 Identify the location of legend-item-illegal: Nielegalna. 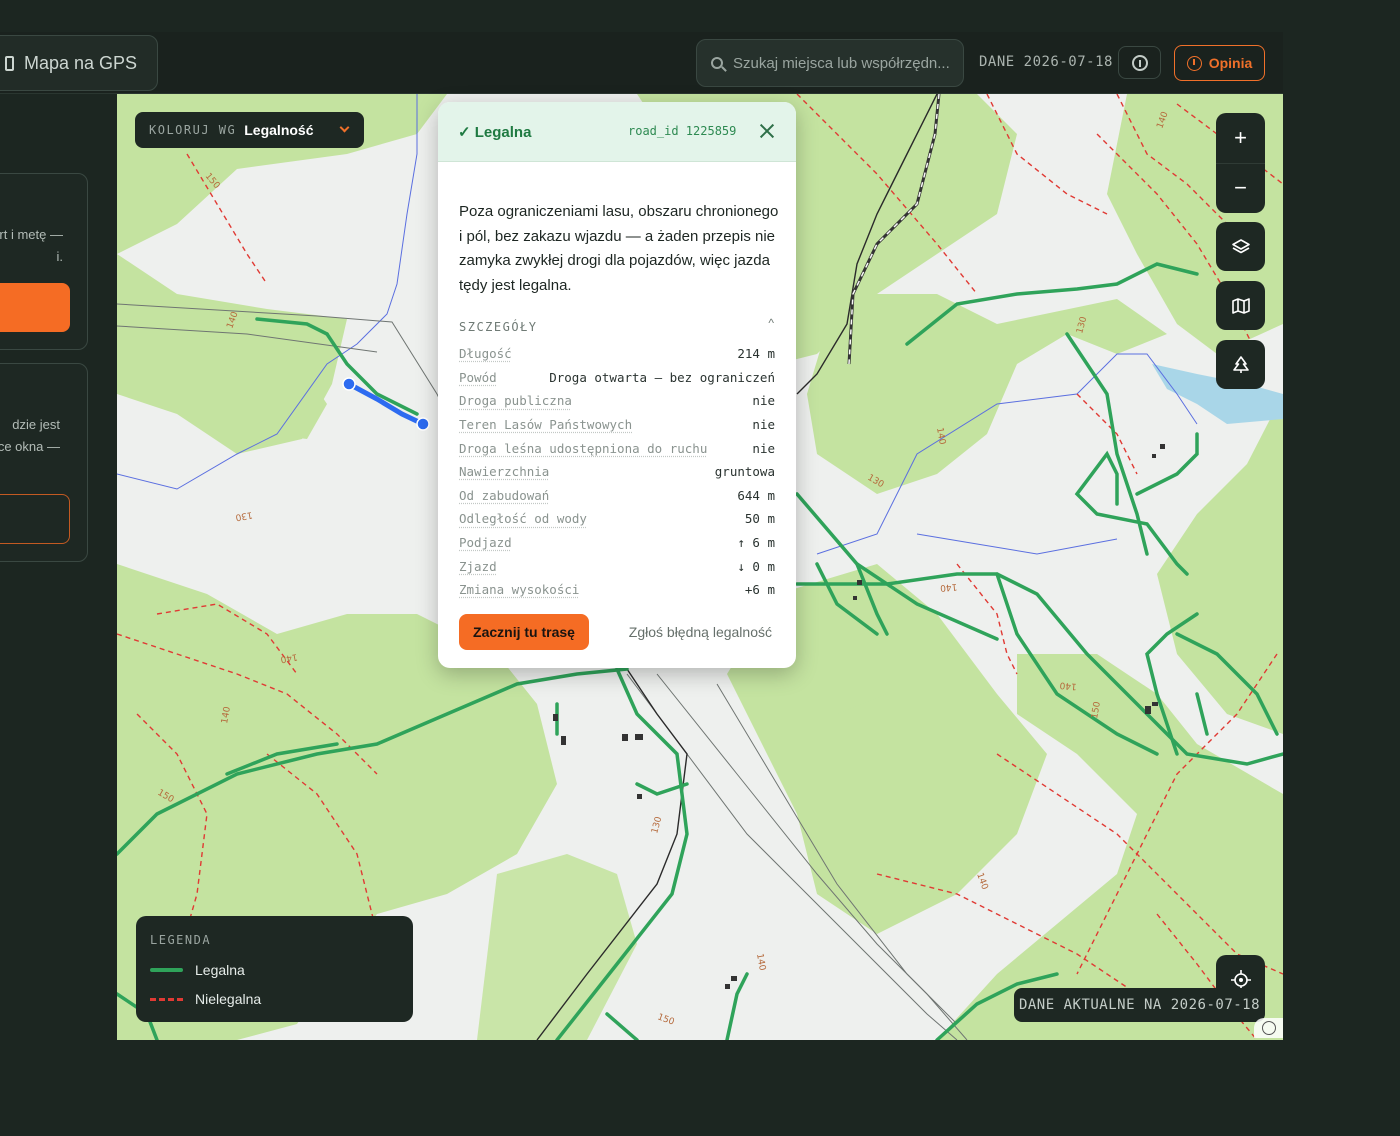
(205, 999).